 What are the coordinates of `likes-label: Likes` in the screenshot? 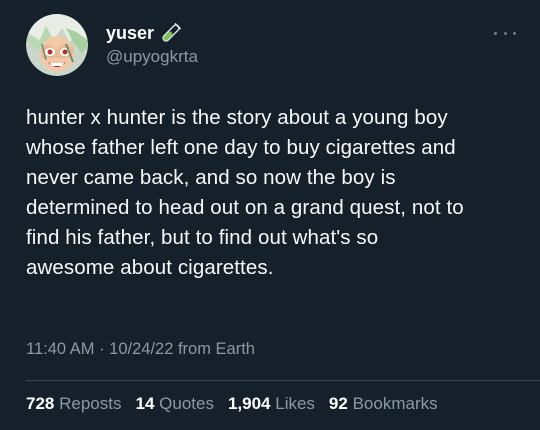 It's located at (295, 403).